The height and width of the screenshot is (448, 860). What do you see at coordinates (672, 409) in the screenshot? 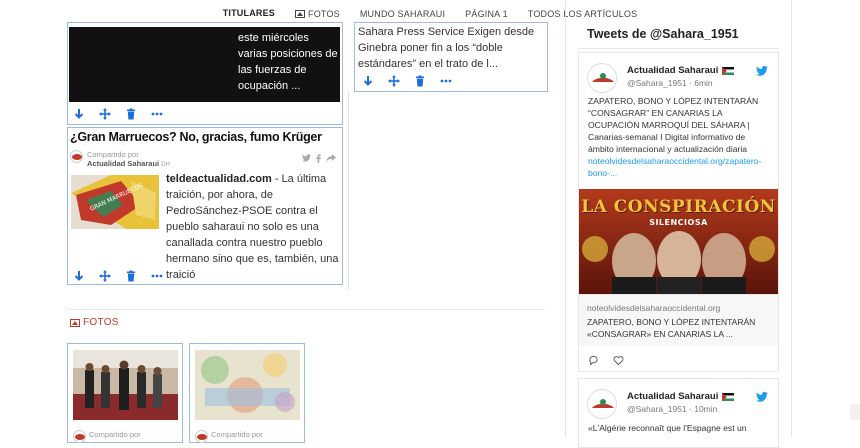
I see `tweet-handle: @Sahara_1951 · 10min` at bounding box center [672, 409].